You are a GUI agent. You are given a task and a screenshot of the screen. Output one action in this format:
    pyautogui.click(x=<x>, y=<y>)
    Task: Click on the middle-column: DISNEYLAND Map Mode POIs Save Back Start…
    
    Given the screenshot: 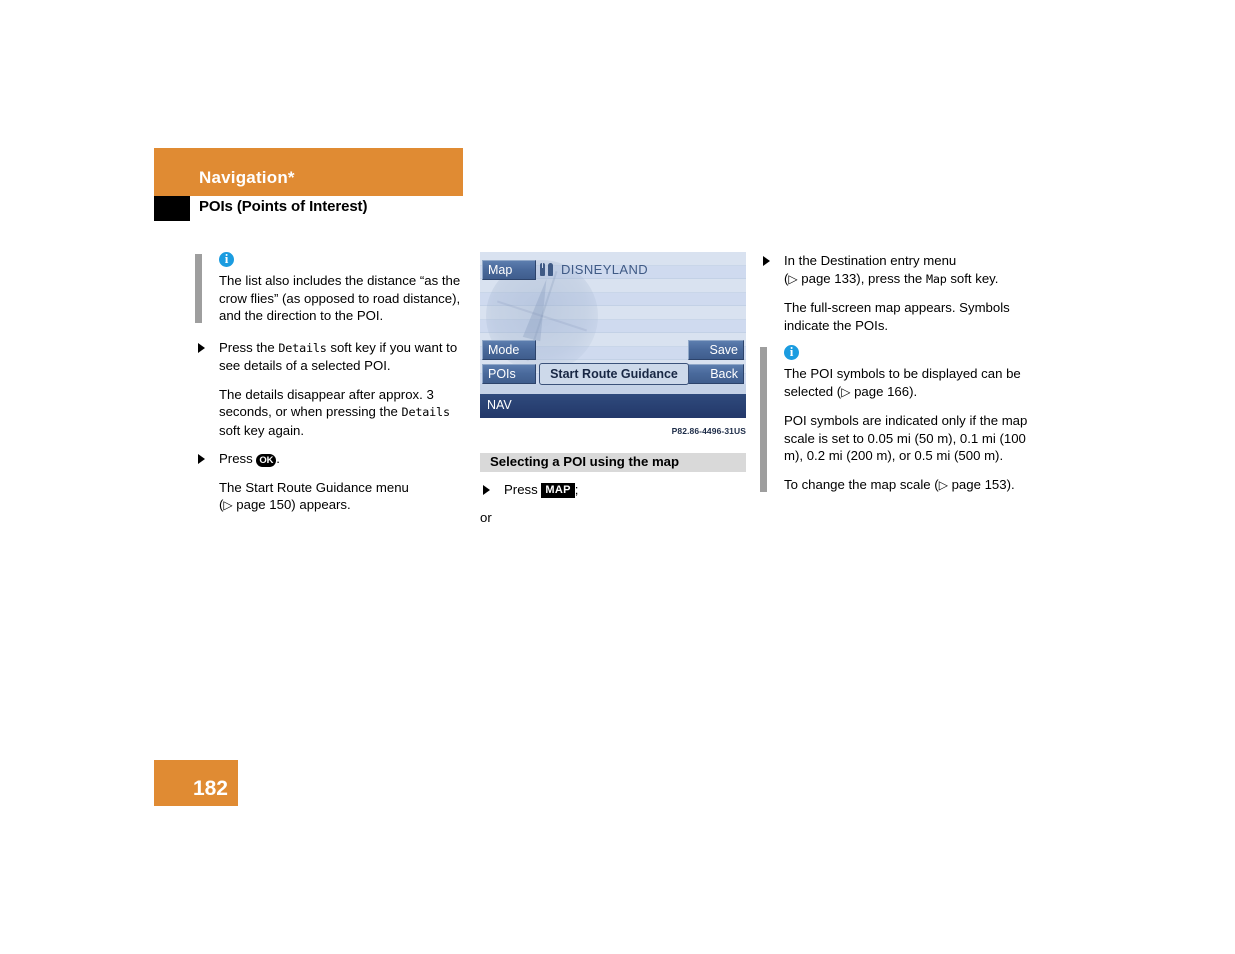 What is the action you would take?
    pyautogui.click(x=614, y=395)
    